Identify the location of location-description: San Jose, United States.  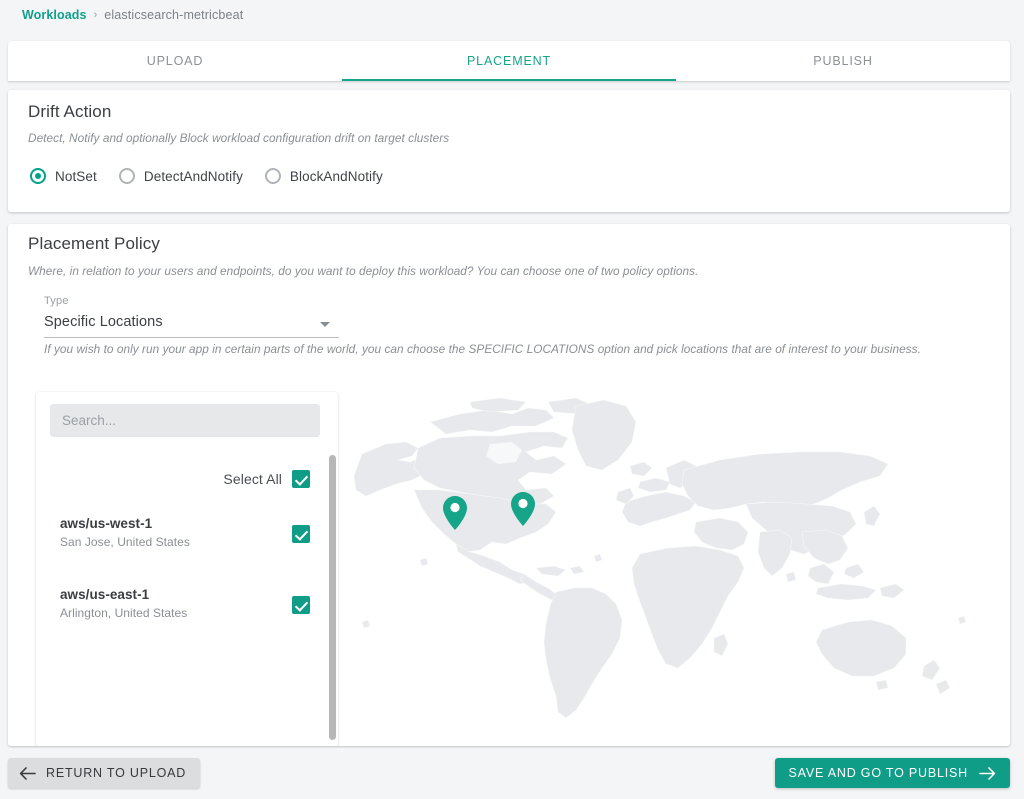
(125, 542).